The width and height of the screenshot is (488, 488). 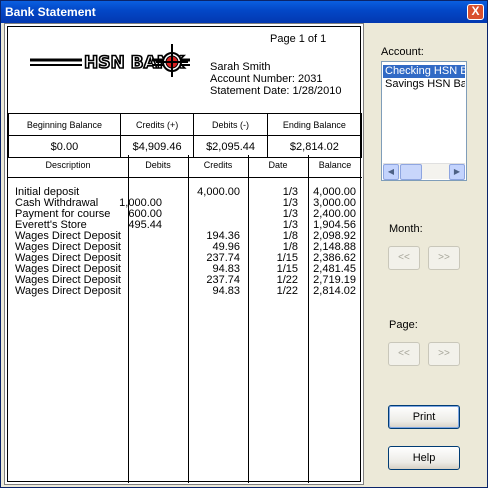 I want to click on column-header-balance: Balance, so click(x=335, y=165).